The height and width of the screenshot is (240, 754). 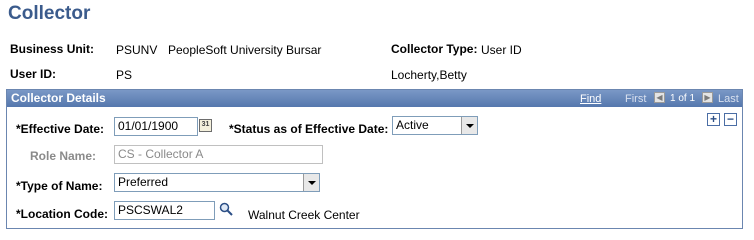 What do you see at coordinates (590, 99) in the screenshot?
I see `find-link: Find` at bounding box center [590, 99].